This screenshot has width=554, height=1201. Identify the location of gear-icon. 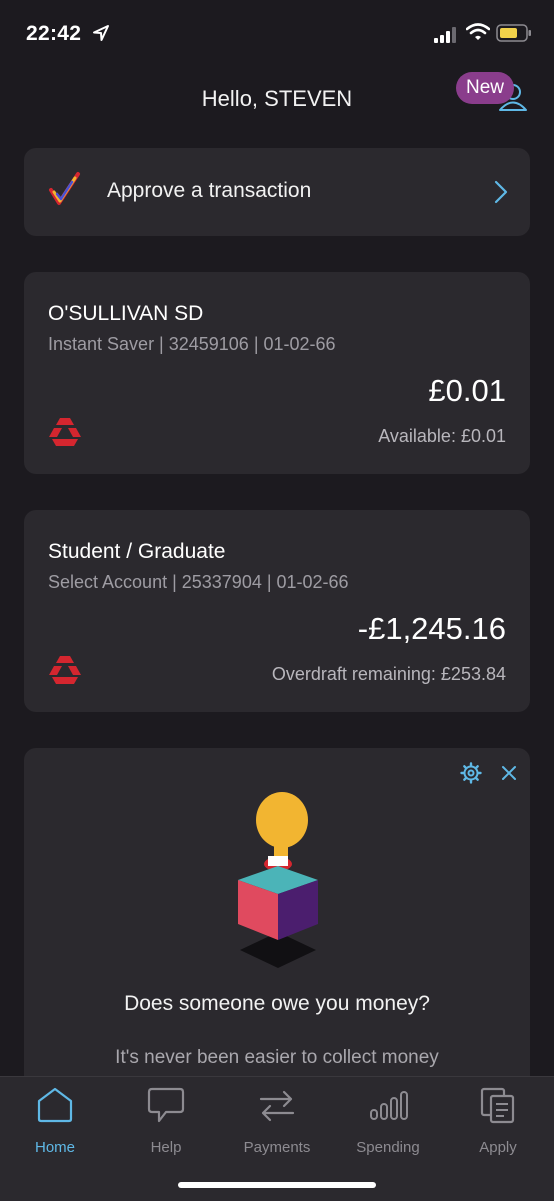
(471, 773).